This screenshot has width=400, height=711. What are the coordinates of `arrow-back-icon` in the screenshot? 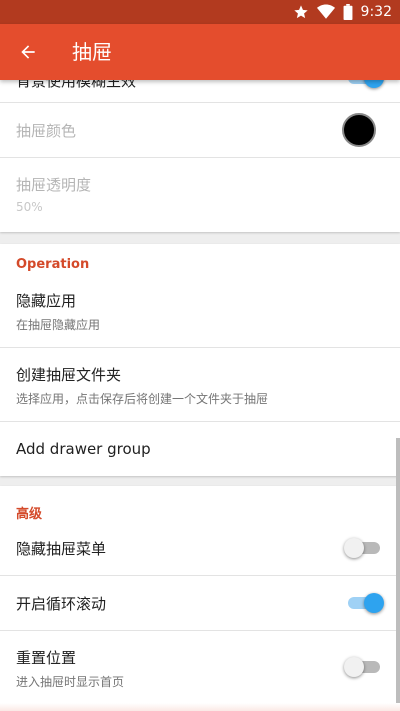 It's located at (28, 52).